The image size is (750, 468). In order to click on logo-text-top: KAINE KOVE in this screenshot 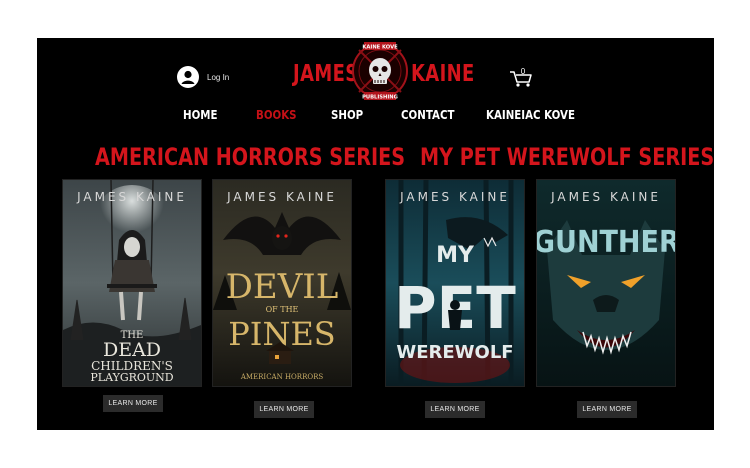, I will do `click(380, 48)`.